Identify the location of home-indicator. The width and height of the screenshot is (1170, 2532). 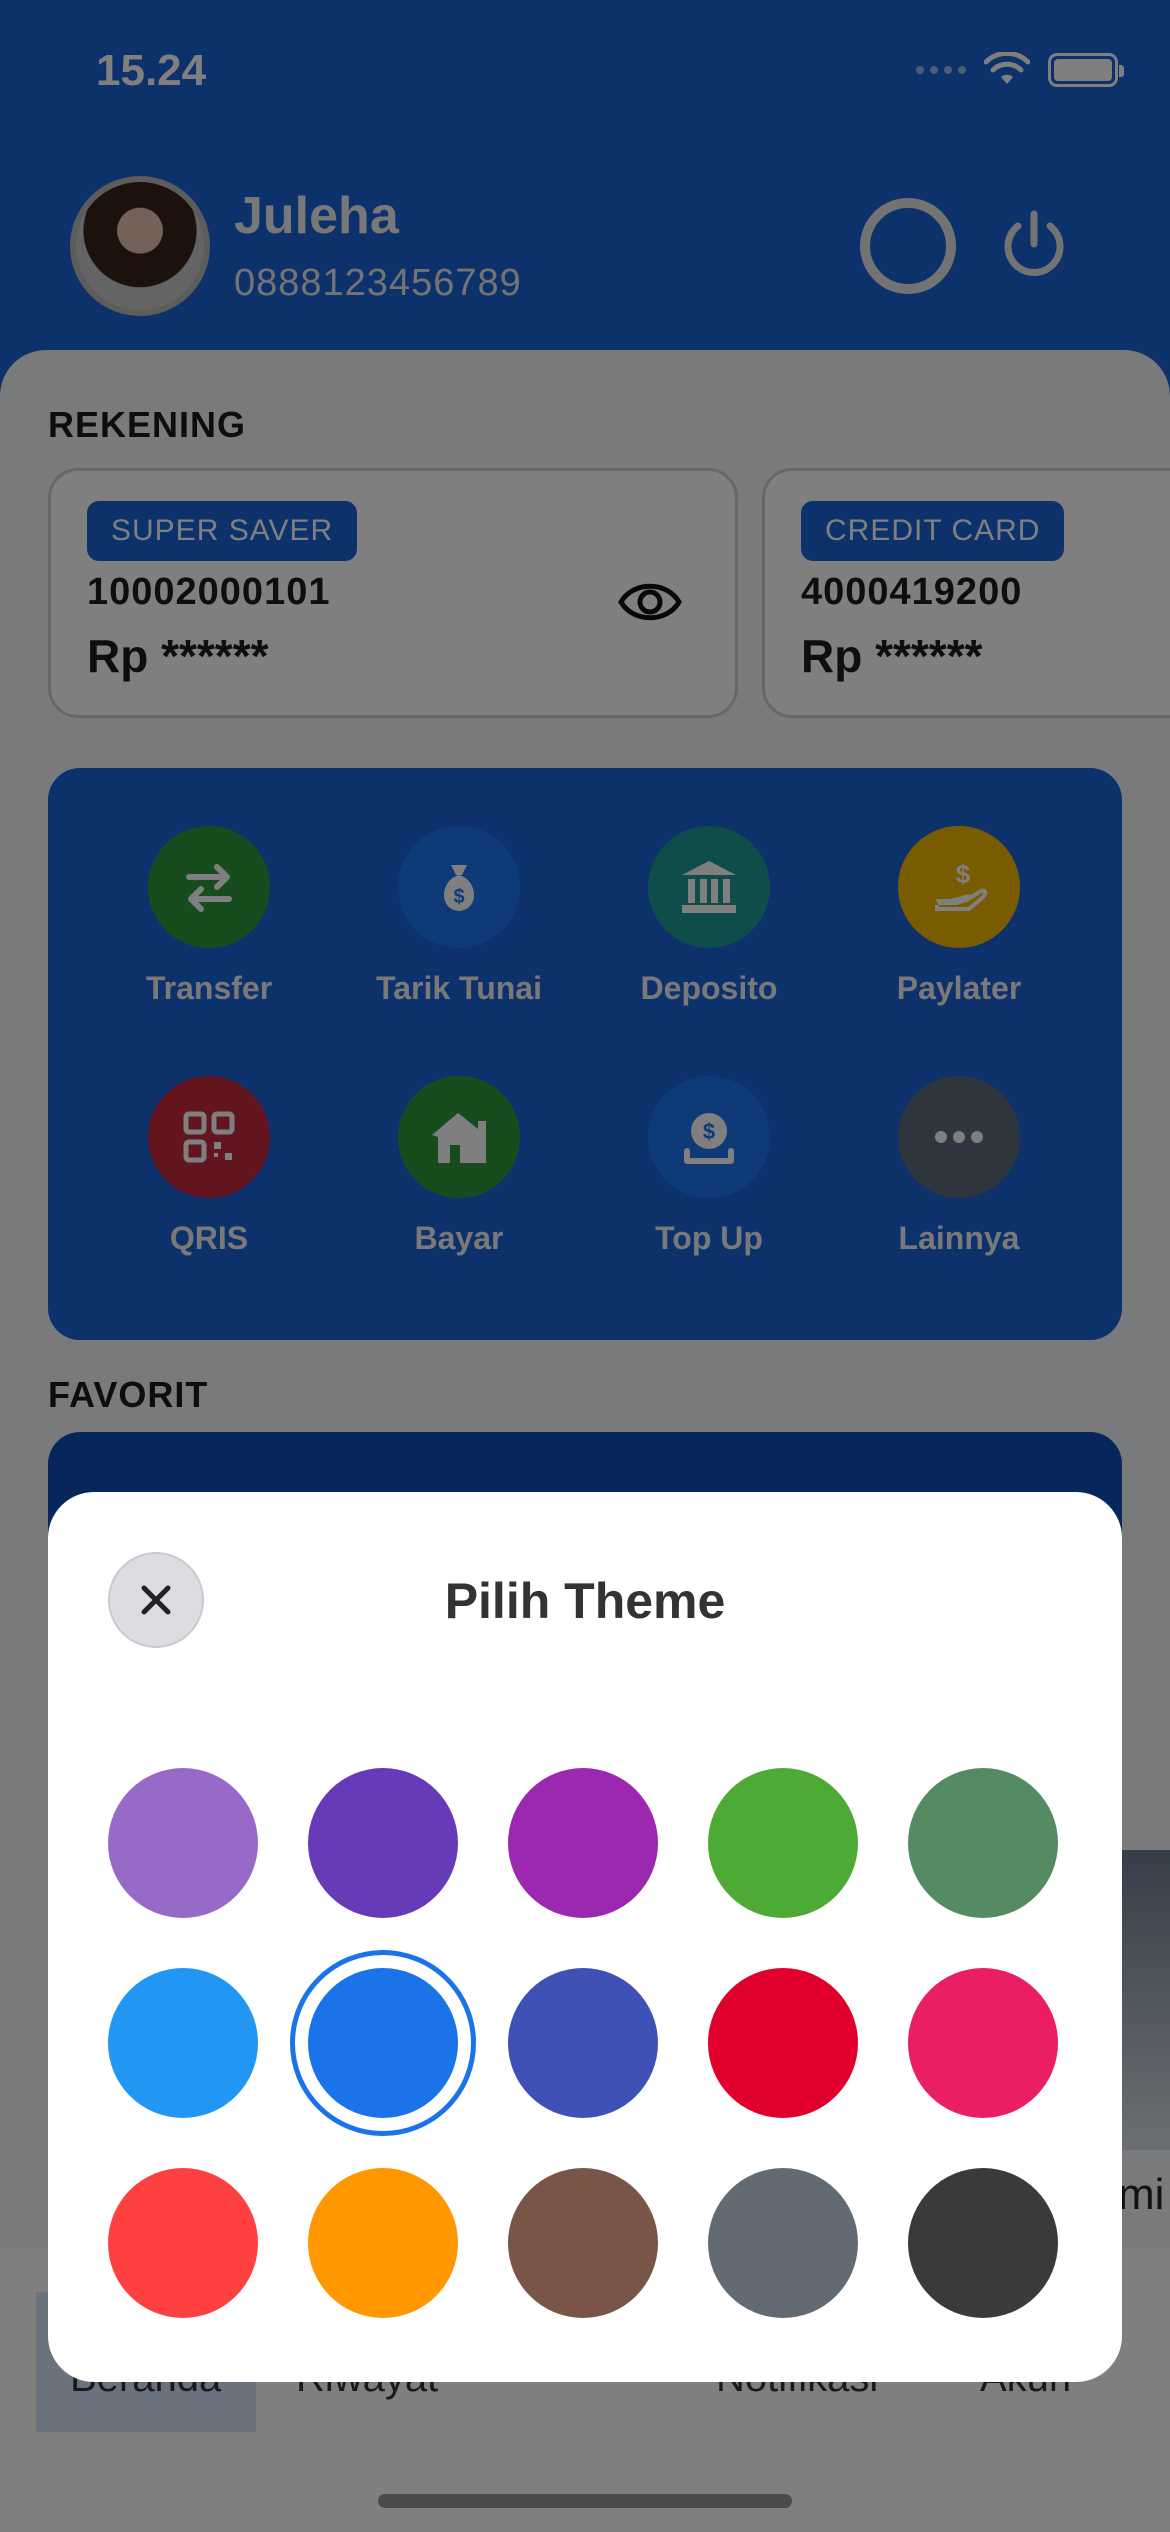
(585, 2501).